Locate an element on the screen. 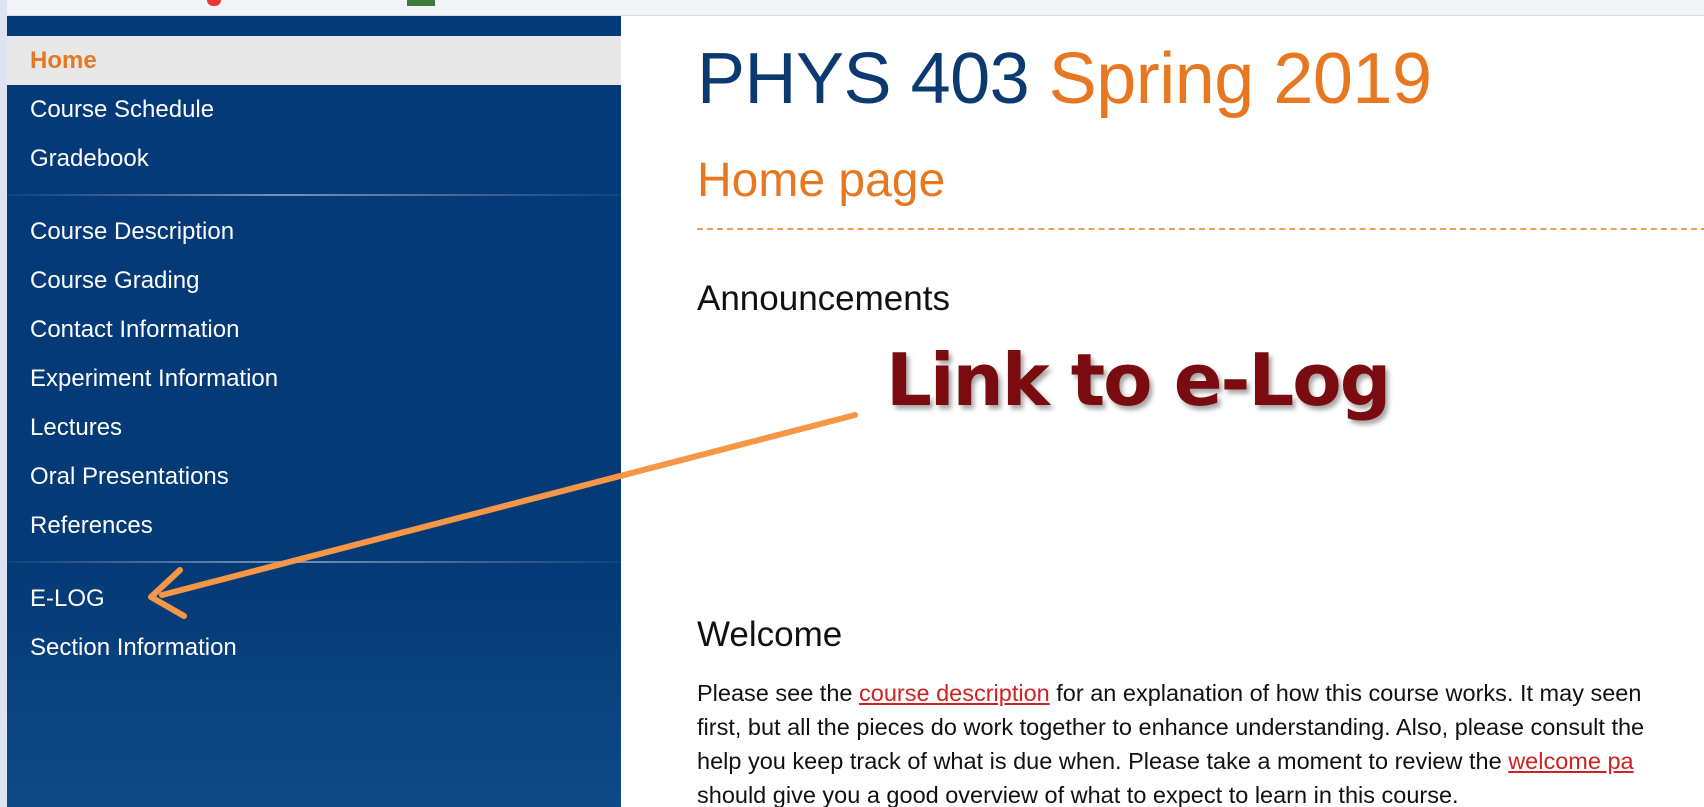 This screenshot has height=807, width=1704. sidebar-item-course-schedule: Course Schedule is located at coordinates (314, 109).